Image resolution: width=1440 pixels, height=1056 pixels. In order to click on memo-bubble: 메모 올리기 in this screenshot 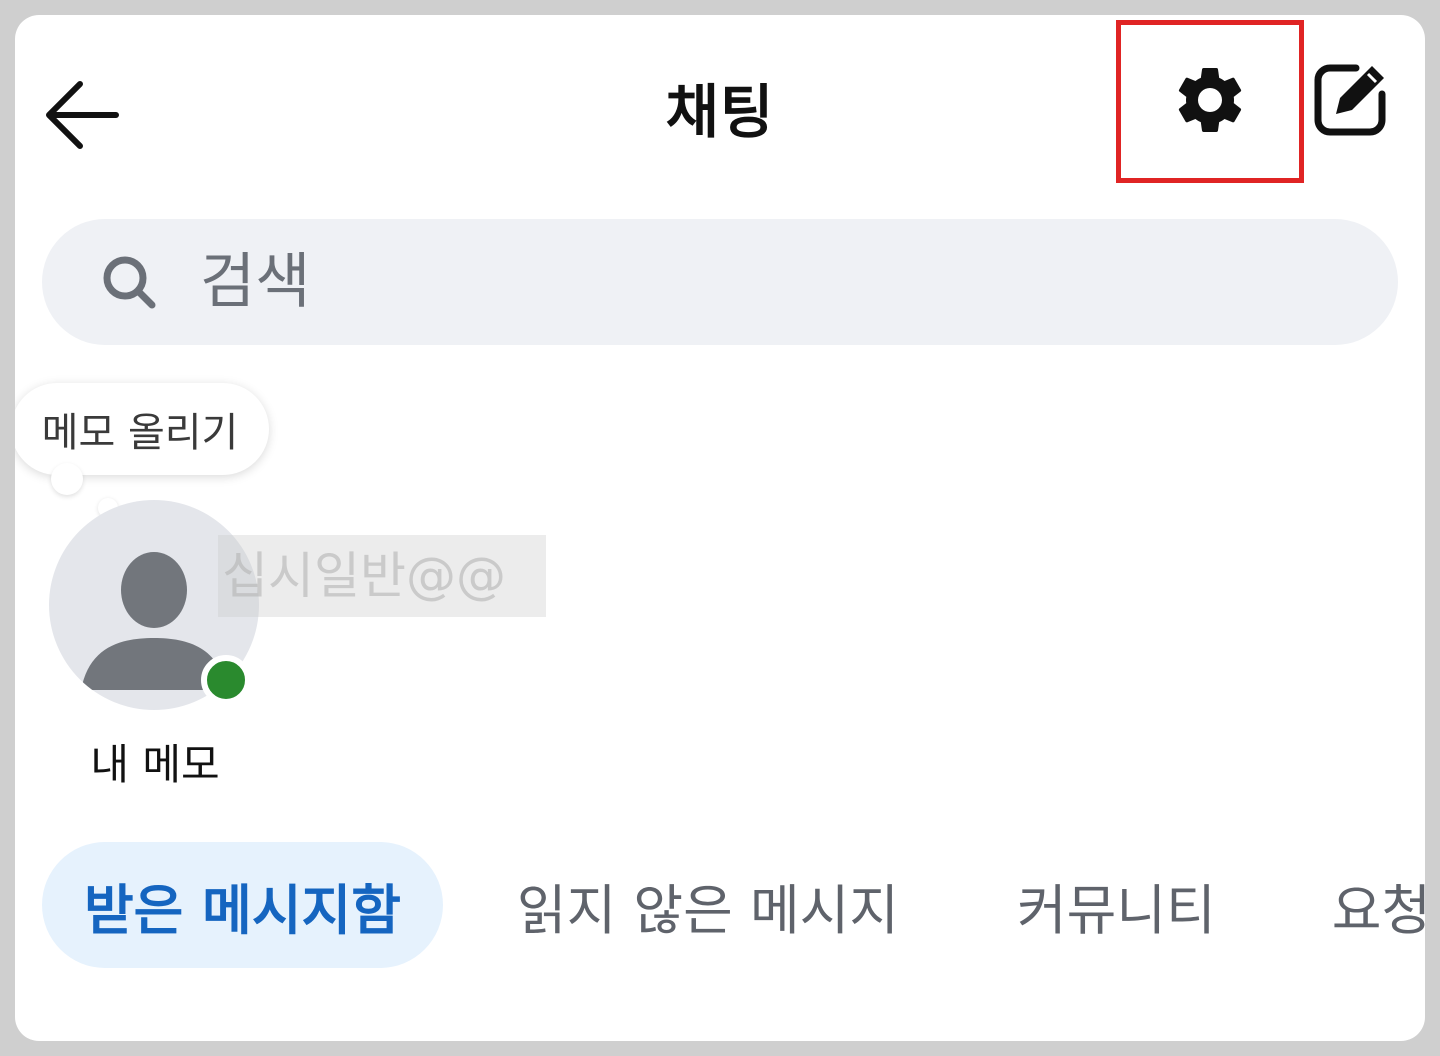, I will do `click(142, 429)`.